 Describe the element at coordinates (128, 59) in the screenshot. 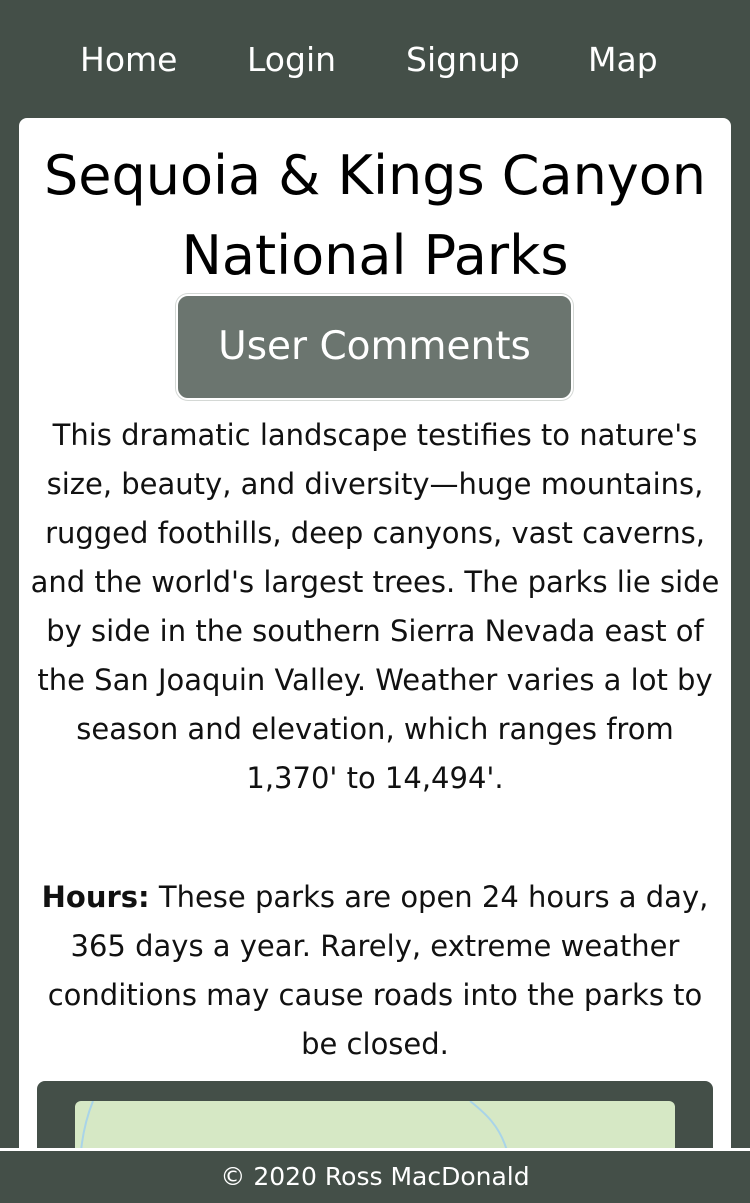

I see `nav-home-link: Home` at that location.